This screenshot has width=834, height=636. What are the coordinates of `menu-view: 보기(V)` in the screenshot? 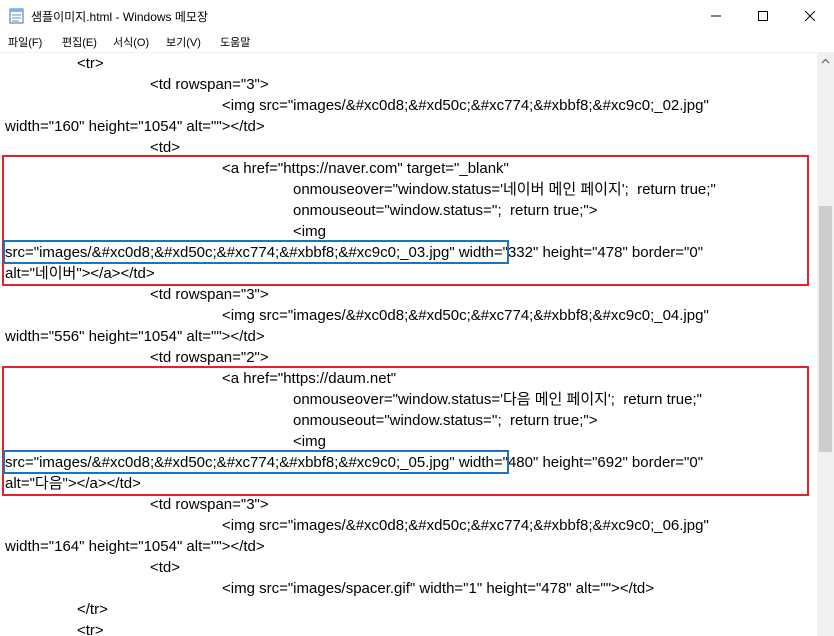 It's located at (183, 42).